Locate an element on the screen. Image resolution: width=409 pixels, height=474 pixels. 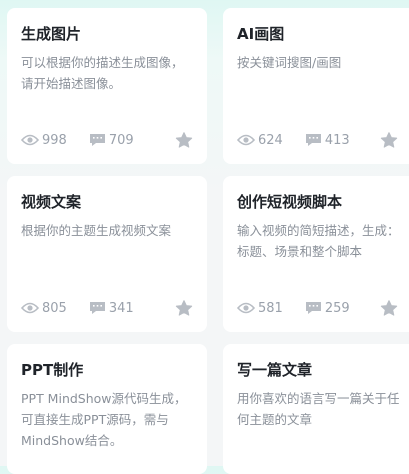
card-title: 创作短视频脚本 is located at coordinates (290, 202).